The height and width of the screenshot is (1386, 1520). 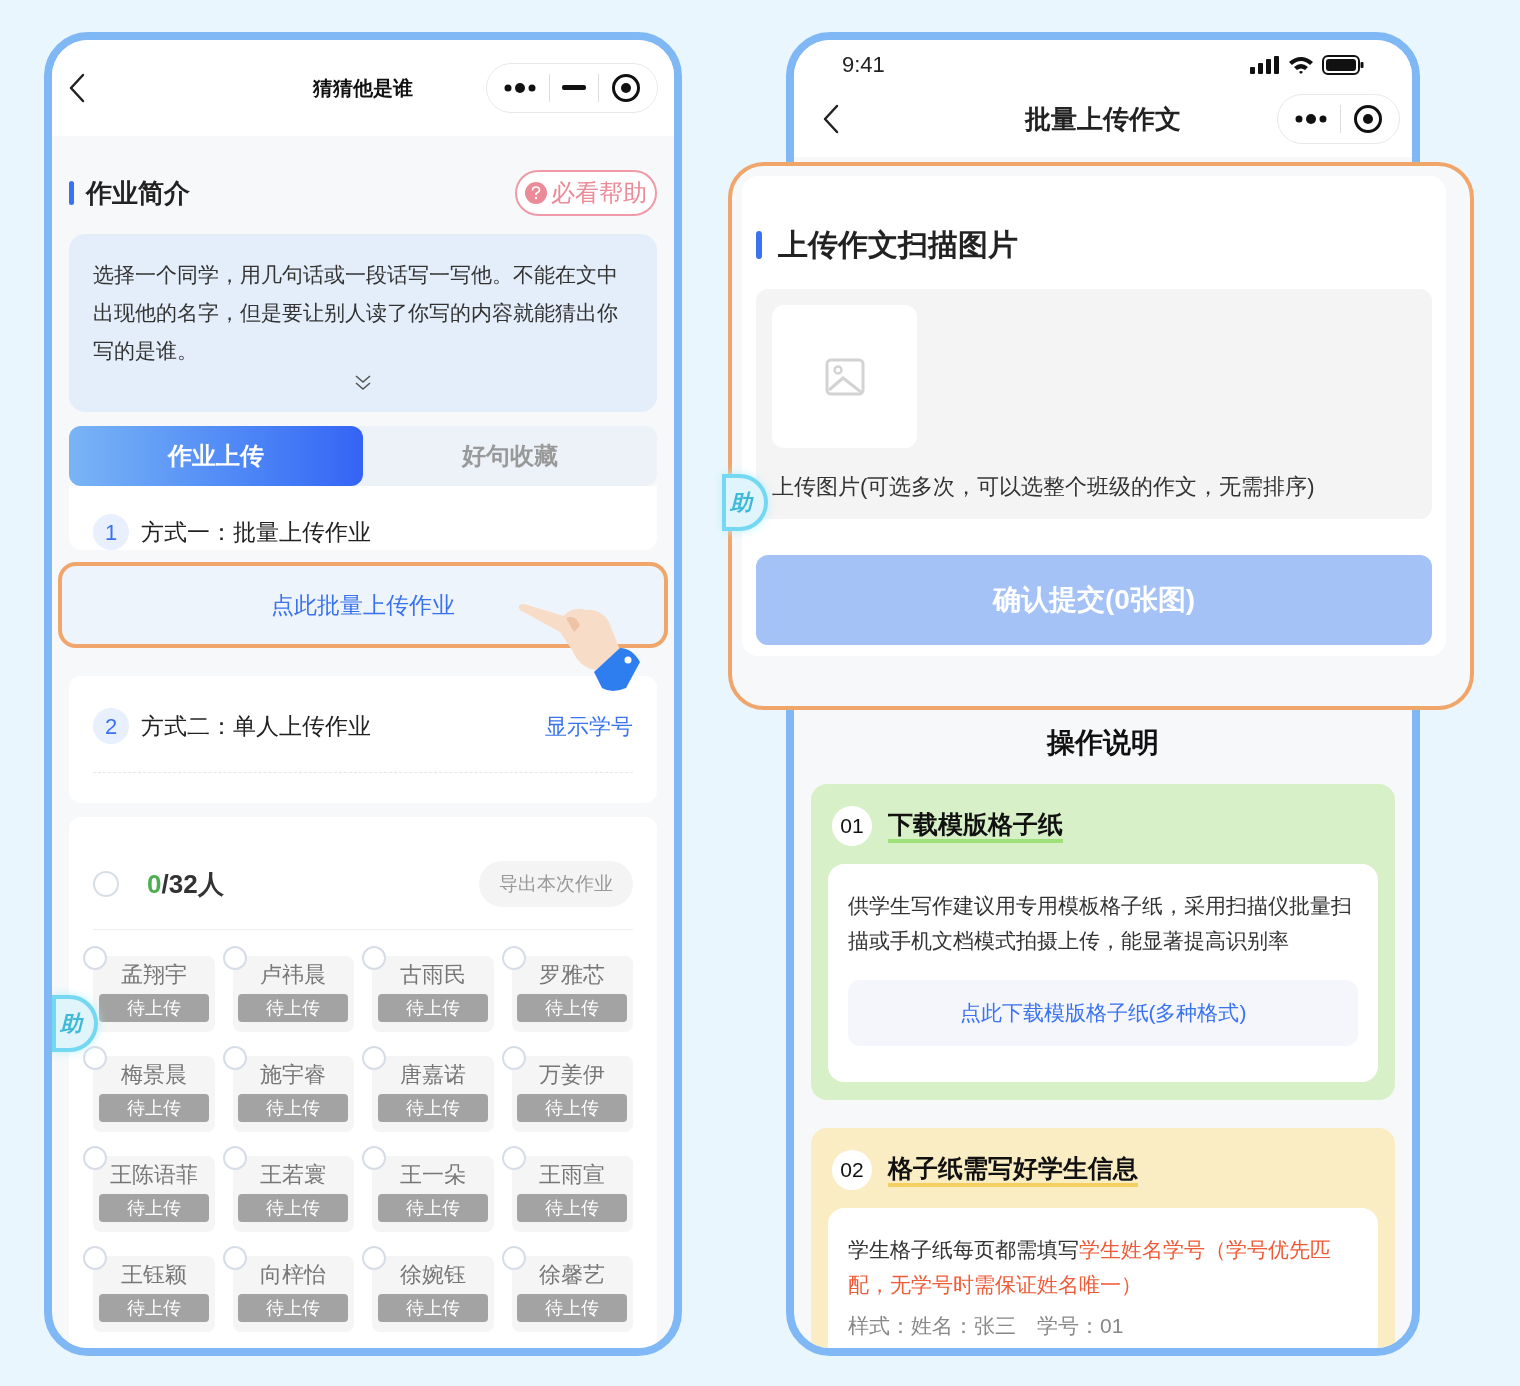 What do you see at coordinates (153, 1175) in the screenshot?
I see `student-name: 王陈语菲` at bounding box center [153, 1175].